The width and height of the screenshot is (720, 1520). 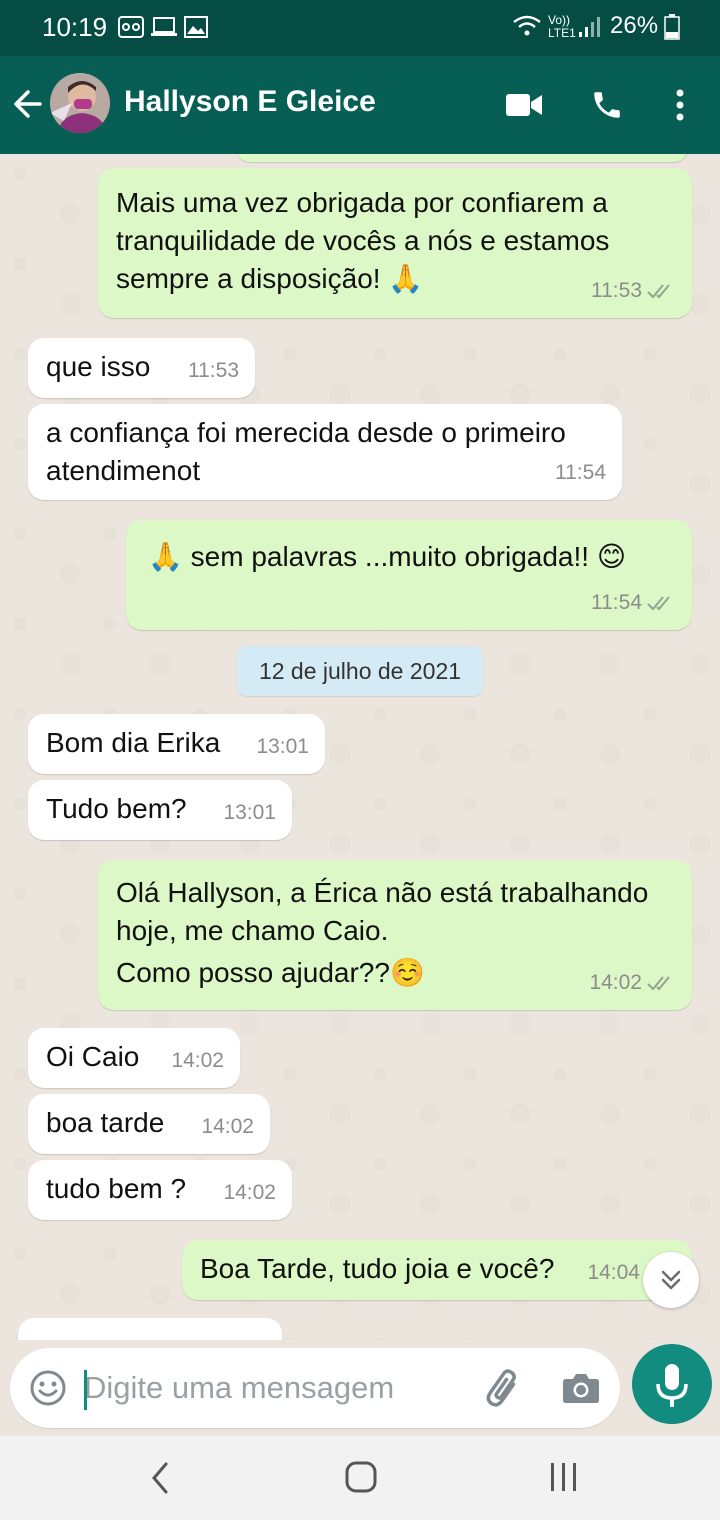 I want to click on laptop-notification-icon, so click(x=164, y=26).